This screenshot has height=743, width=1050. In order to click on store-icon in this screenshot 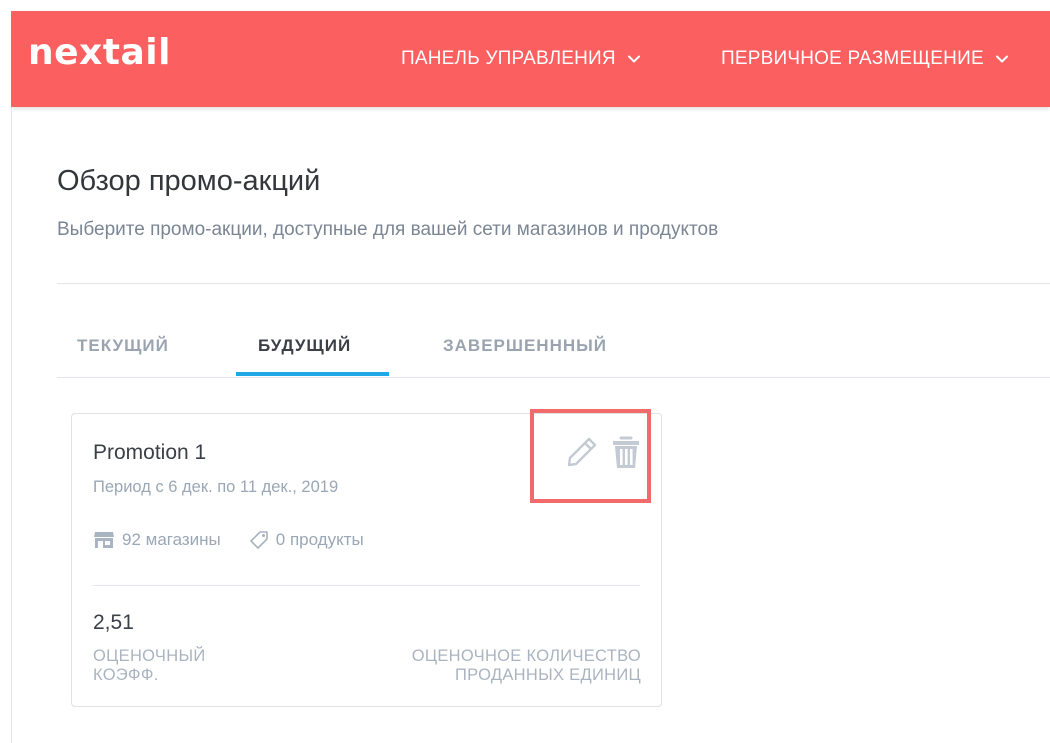, I will do `click(104, 540)`.